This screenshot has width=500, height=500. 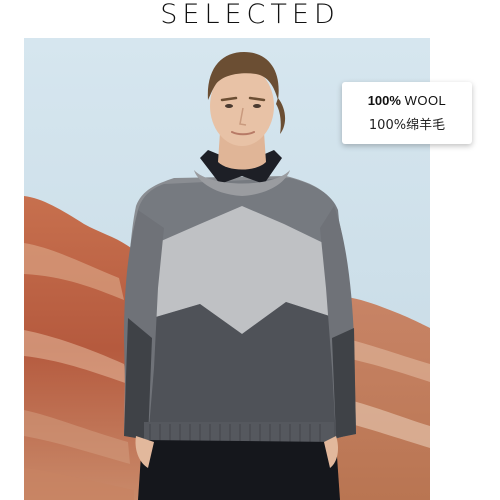 What do you see at coordinates (250, 15) in the screenshot?
I see `brand-logo: SELECTED` at bounding box center [250, 15].